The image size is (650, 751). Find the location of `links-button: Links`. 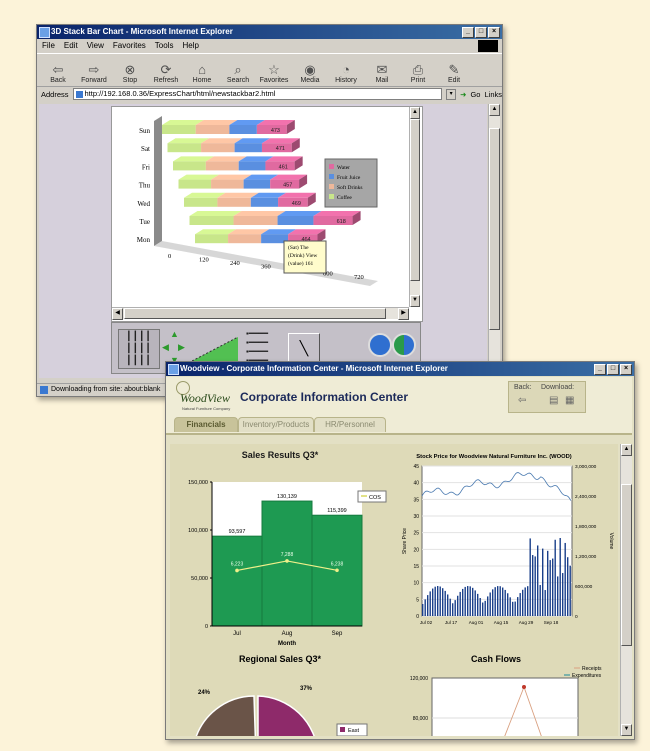

links-button: Links is located at coordinates (493, 94).